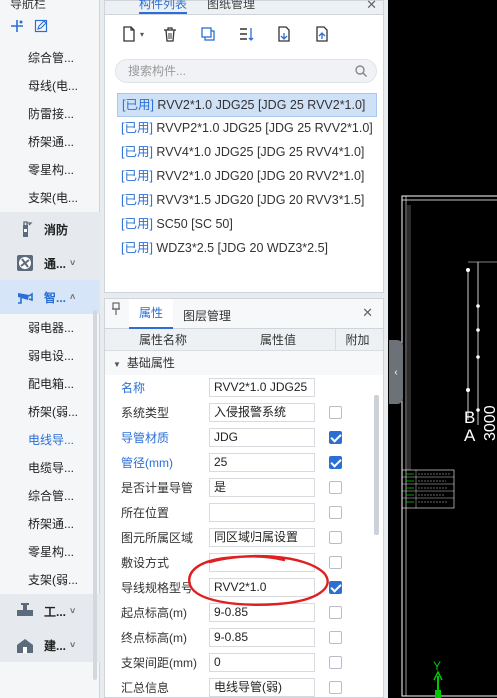 Image resolution: width=497 pixels, height=698 pixels. Describe the element at coordinates (163, 7) in the screenshot. I see `tab-component-list: 构件列表` at that location.